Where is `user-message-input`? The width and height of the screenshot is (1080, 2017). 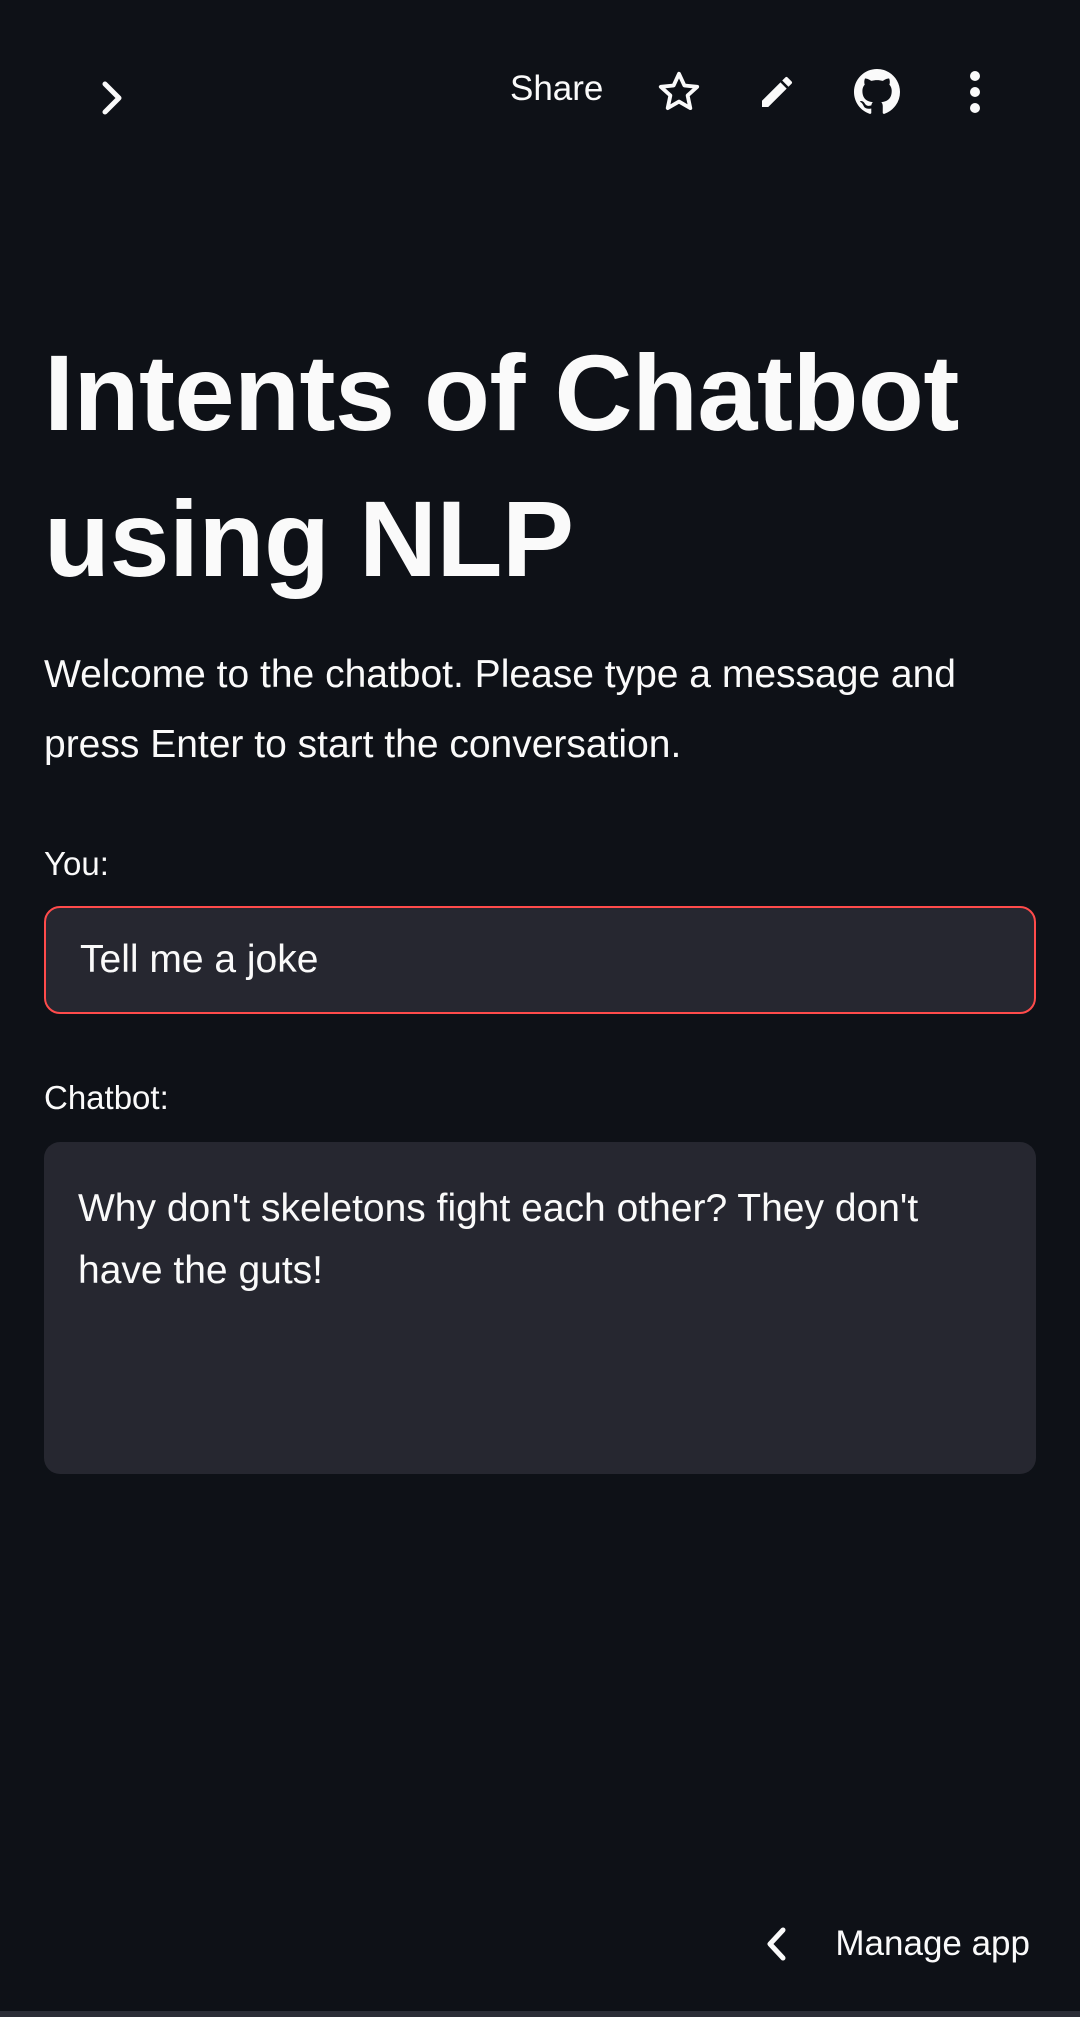
user-message-input is located at coordinates (540, 960).